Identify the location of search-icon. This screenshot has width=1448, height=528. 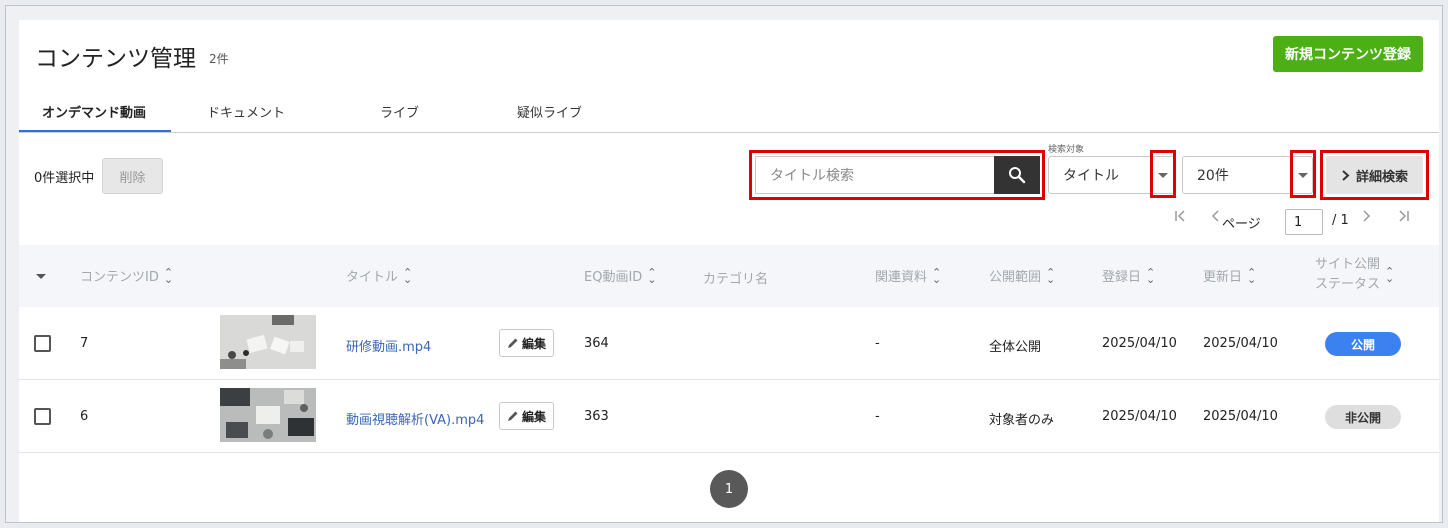
(1017, 175).